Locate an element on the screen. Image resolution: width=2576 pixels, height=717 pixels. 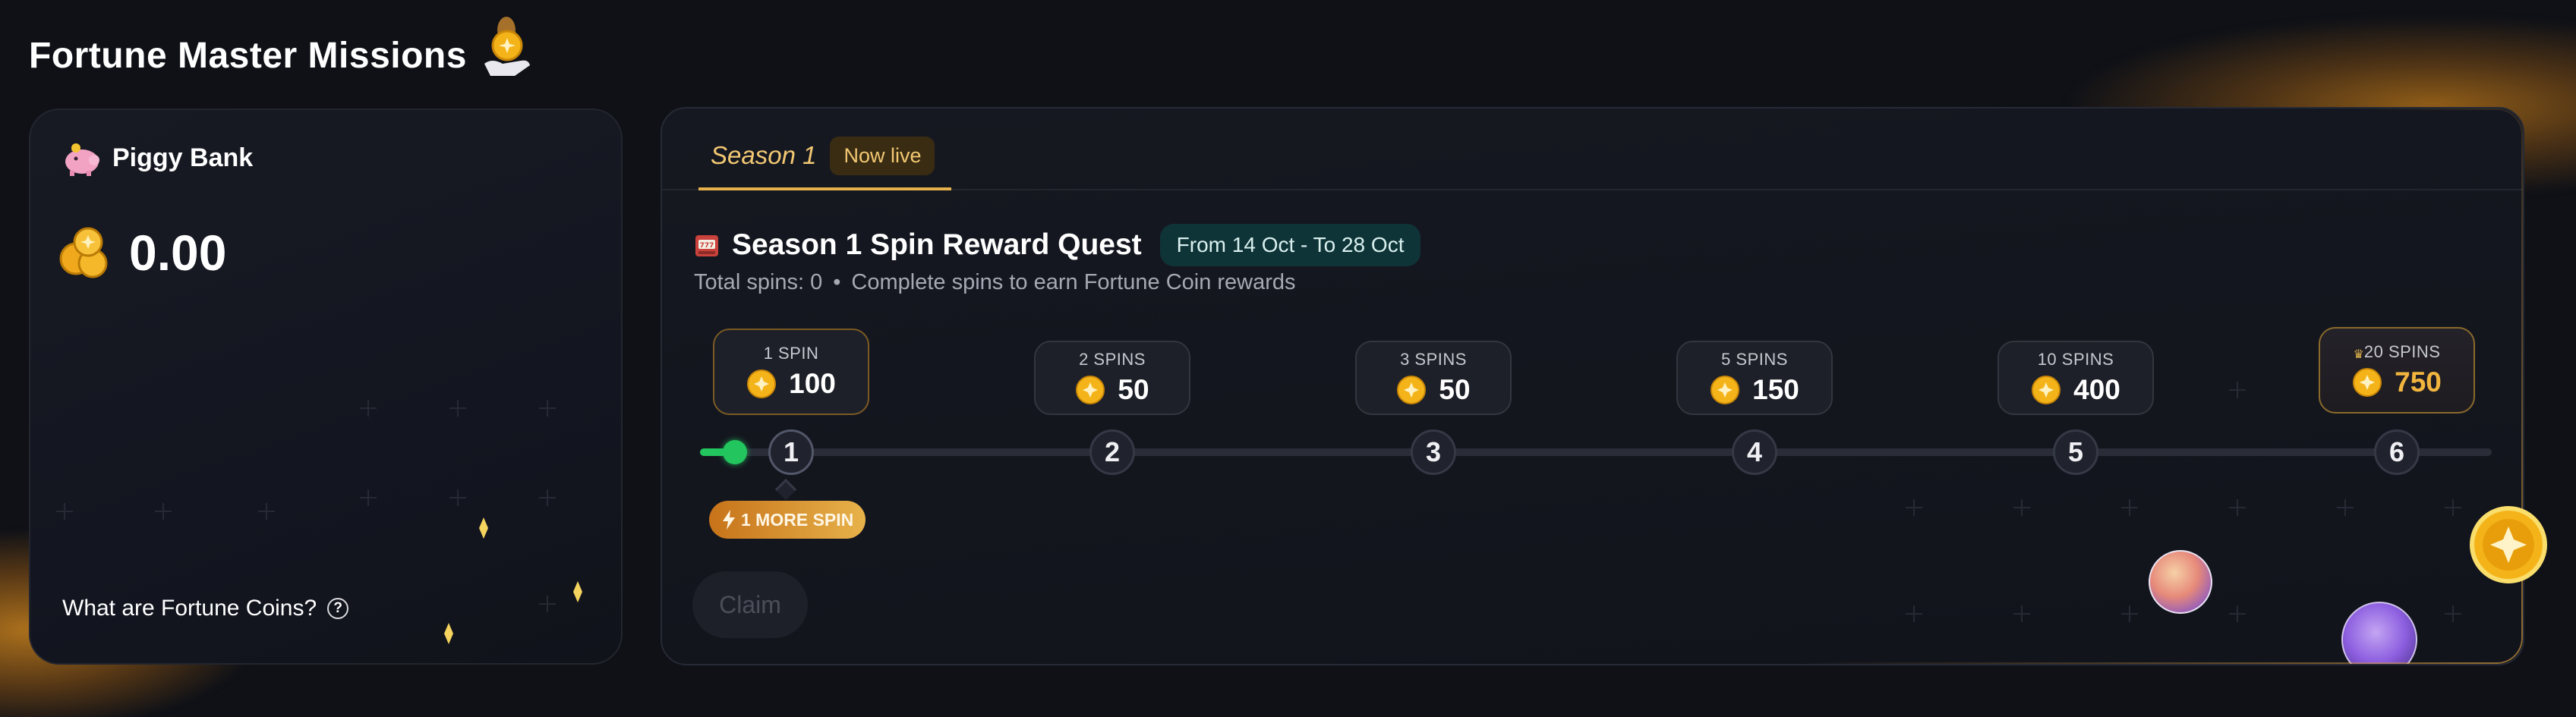
reward-row: 100 is located at coordinates (791, 384).